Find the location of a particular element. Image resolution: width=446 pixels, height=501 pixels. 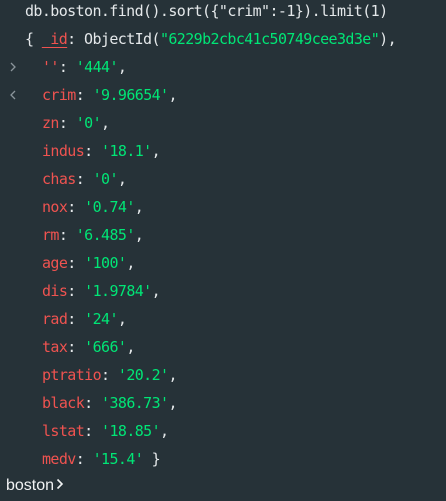

field-key: '' is located at coordinates (50, 67).